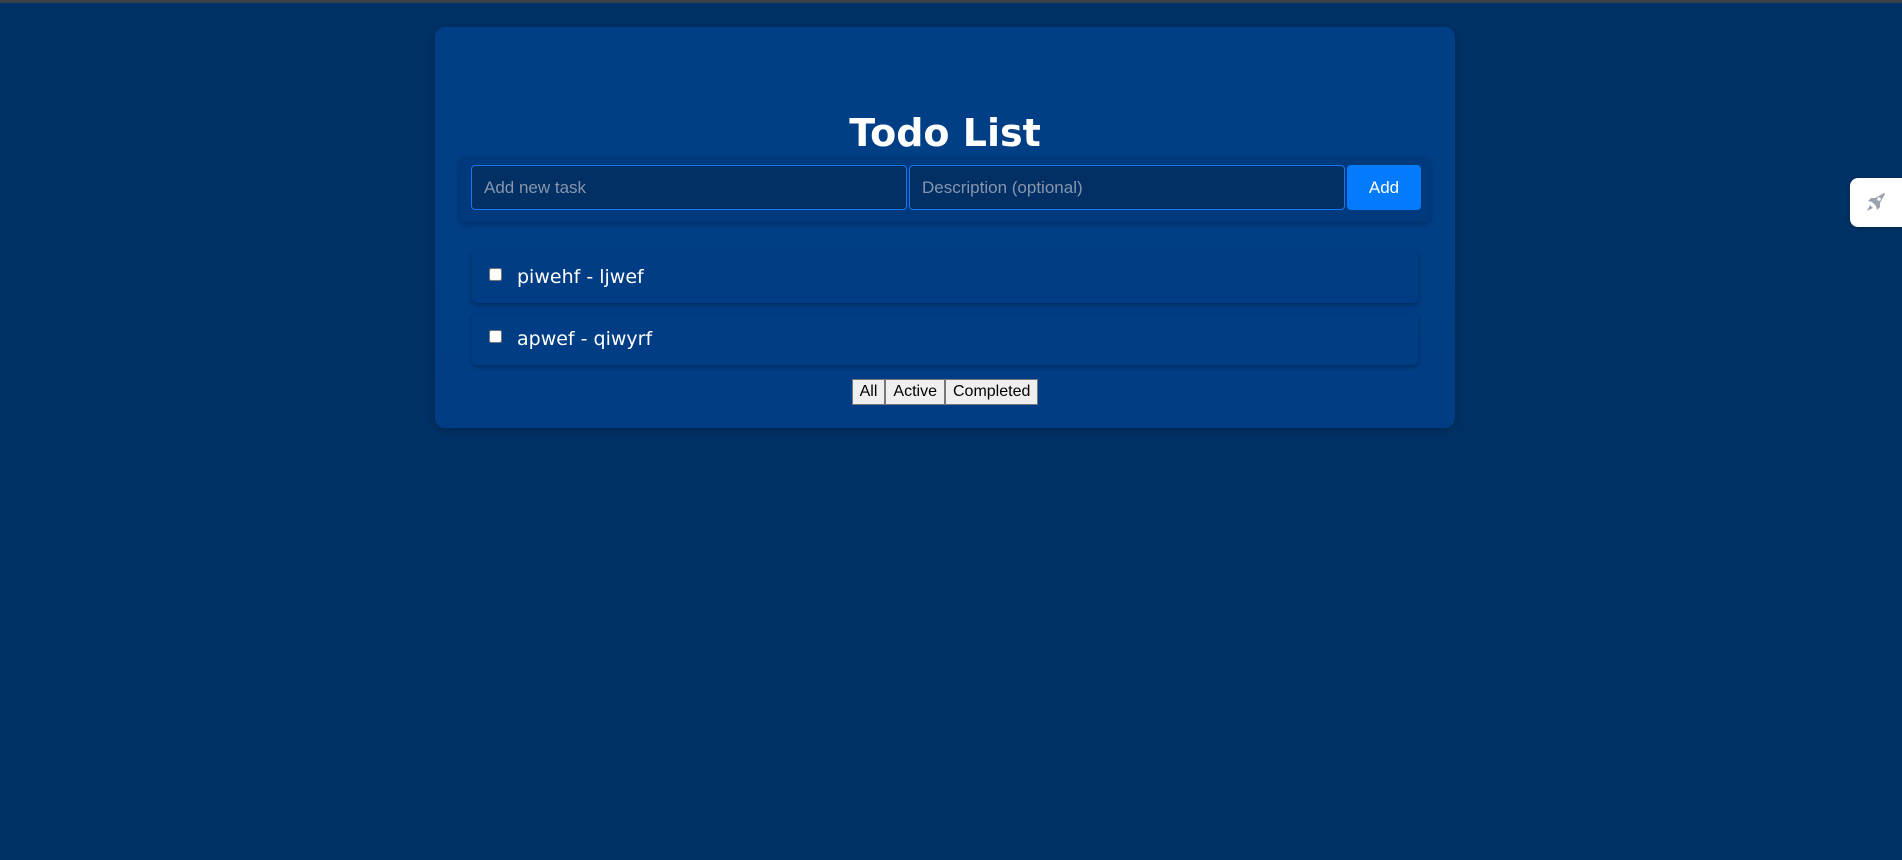  Describe the element at coordinates (868, 392) in the screenshot. I see `filter-all-button: All` at that location.